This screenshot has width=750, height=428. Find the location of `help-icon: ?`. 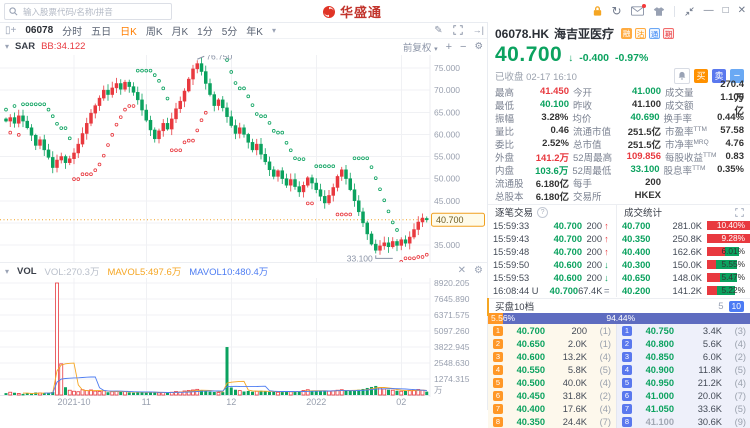

help-icon: ? is located at coordinates (543, 212).